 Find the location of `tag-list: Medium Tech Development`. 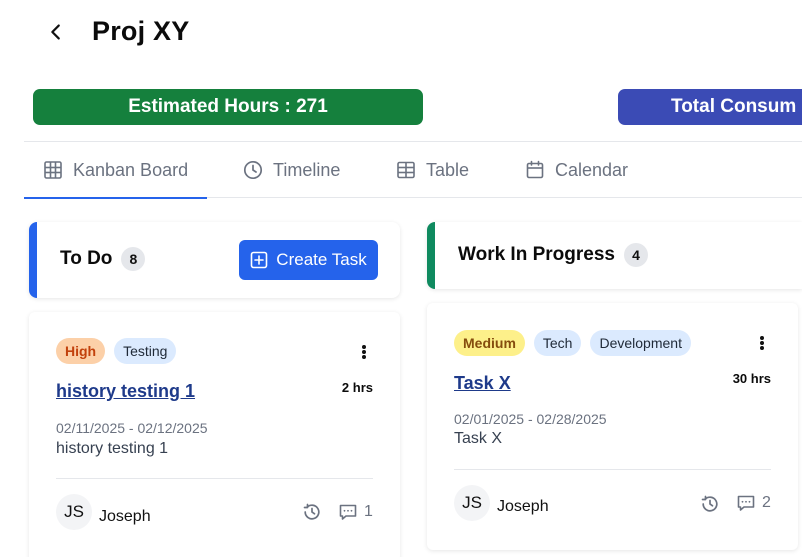

tag-list: Medium Tech Development is located at coordinates (572, 343).